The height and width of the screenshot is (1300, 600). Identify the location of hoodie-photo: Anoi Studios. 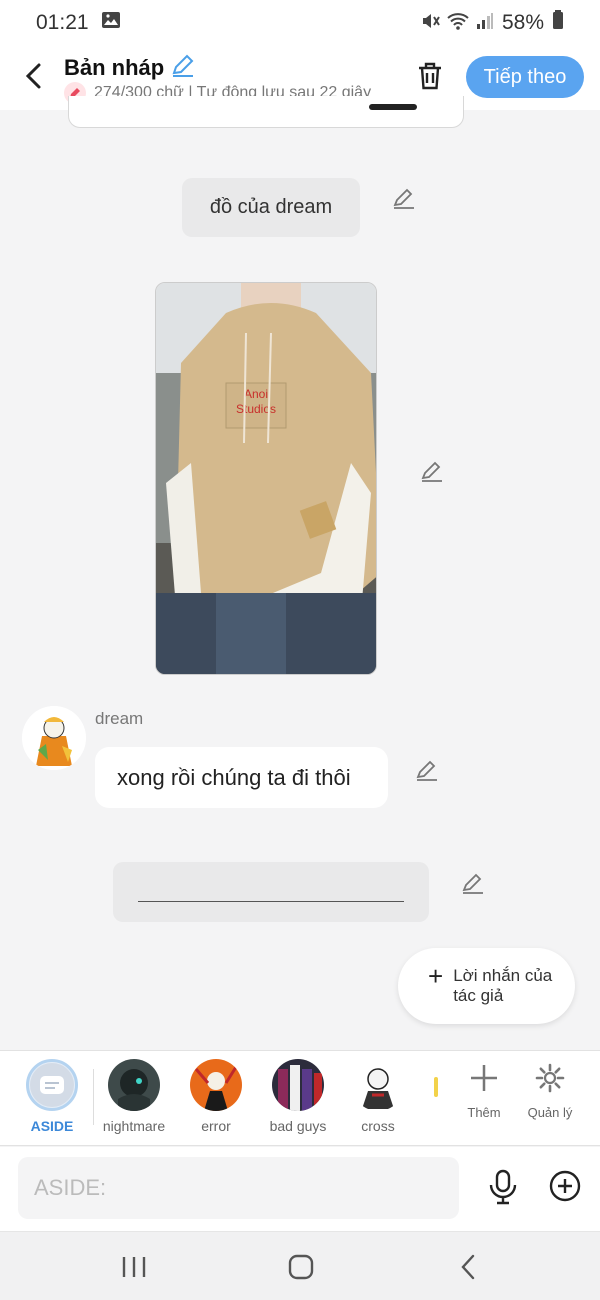
(266, 478).